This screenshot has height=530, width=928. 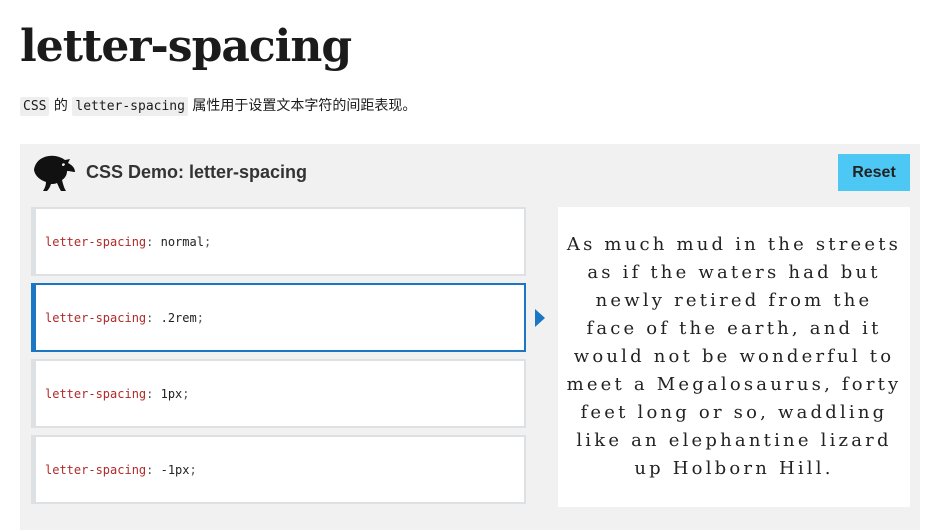 What do you see at coordinates (874, 172) in the screenshot?
I see `reset-button: Reset` at bounding box center [874, 172].